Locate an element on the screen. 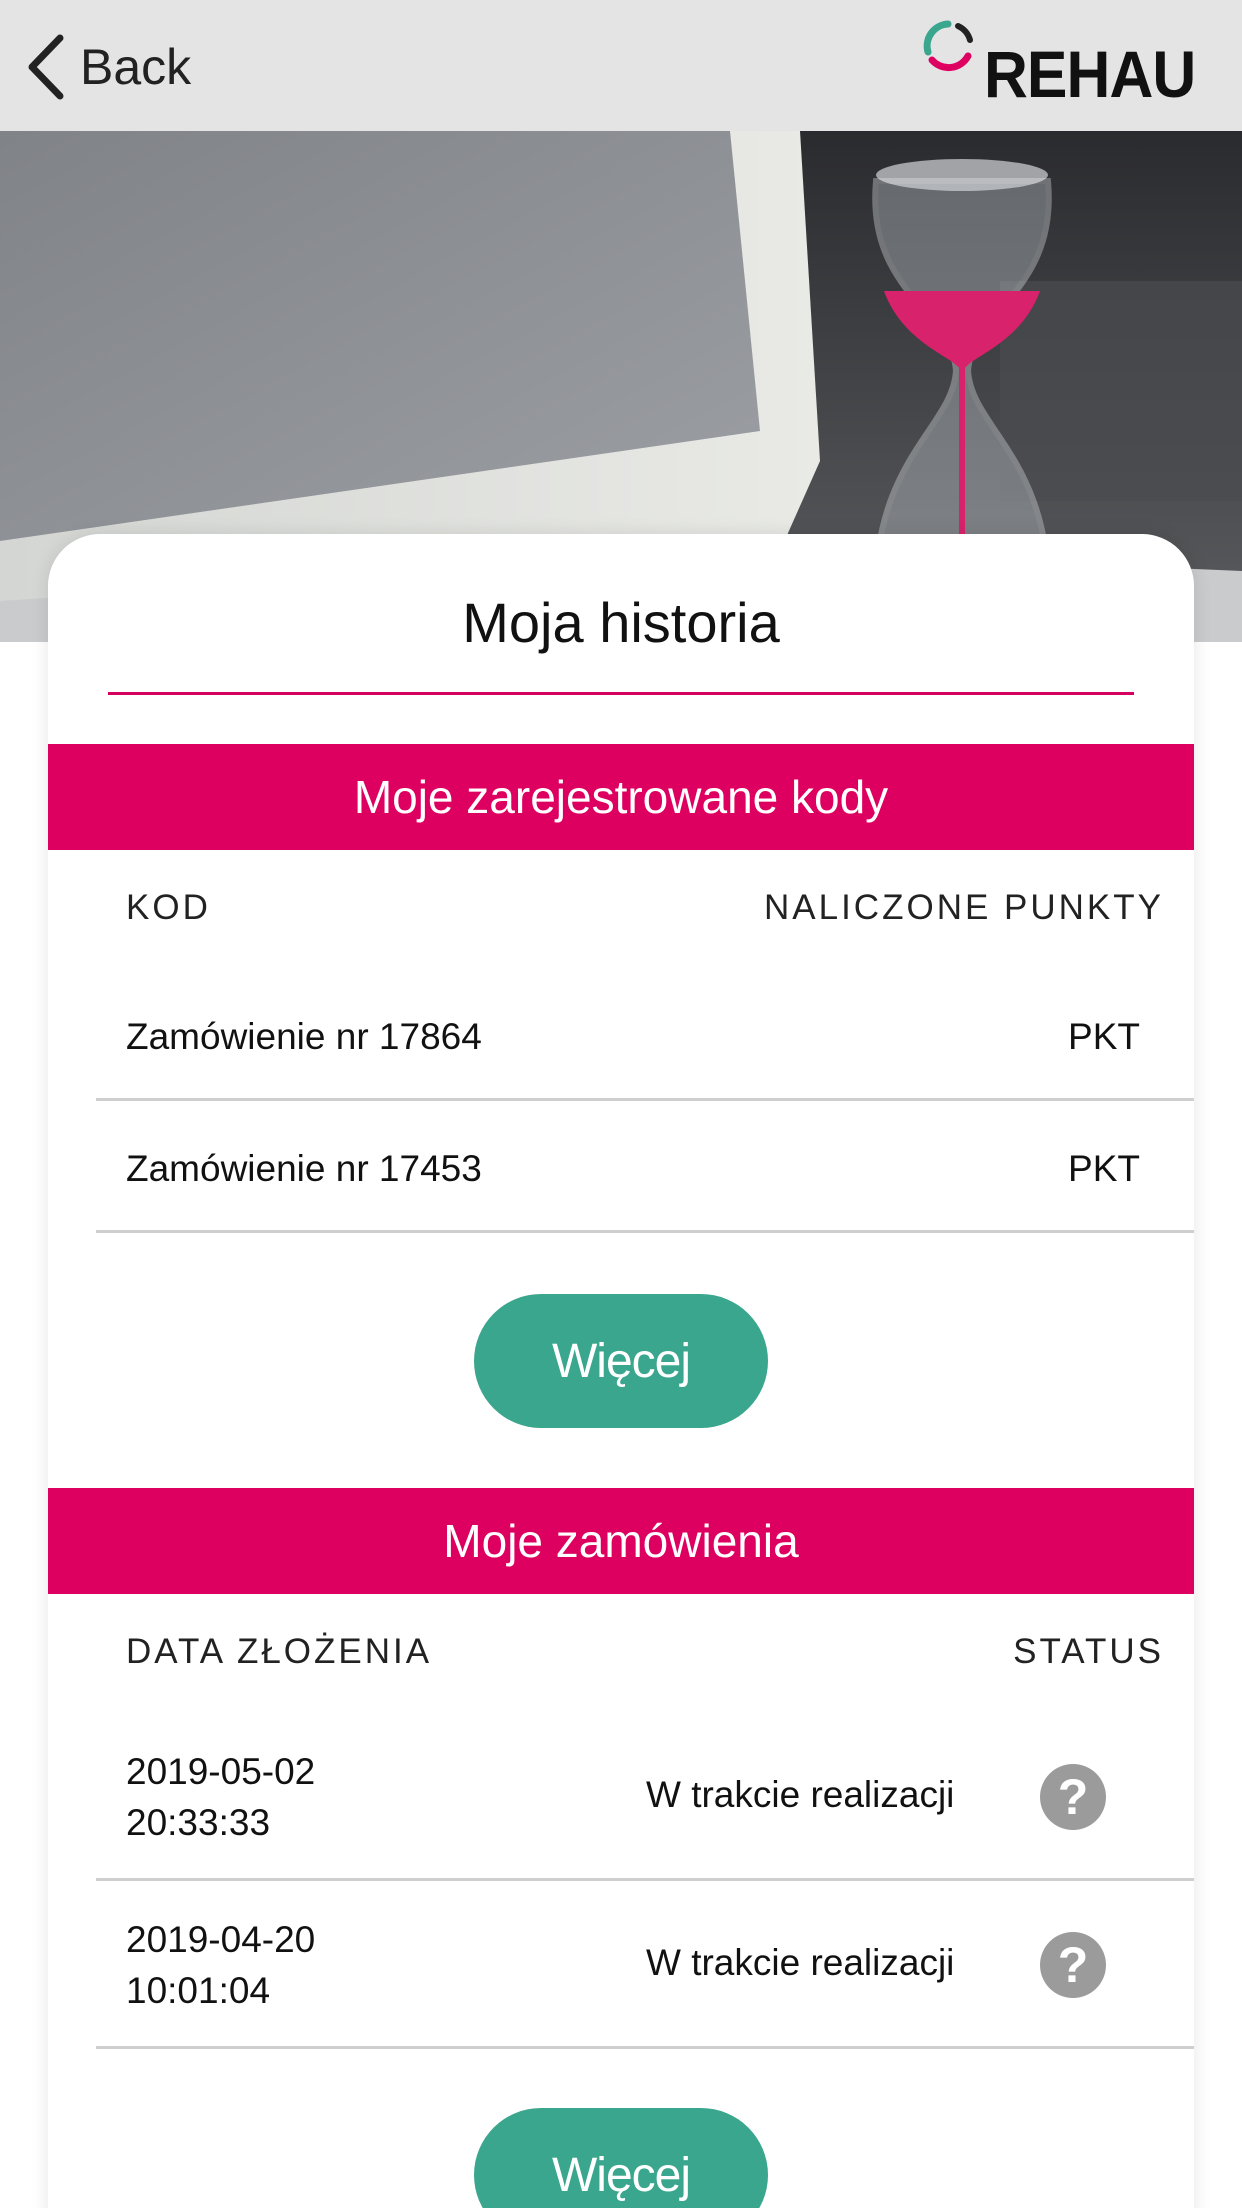 Image resolution: width=1242 pixels, height=2208 pixels. order-row-2-status: W trakcie realizacji is located at coordinates (800, 1962).